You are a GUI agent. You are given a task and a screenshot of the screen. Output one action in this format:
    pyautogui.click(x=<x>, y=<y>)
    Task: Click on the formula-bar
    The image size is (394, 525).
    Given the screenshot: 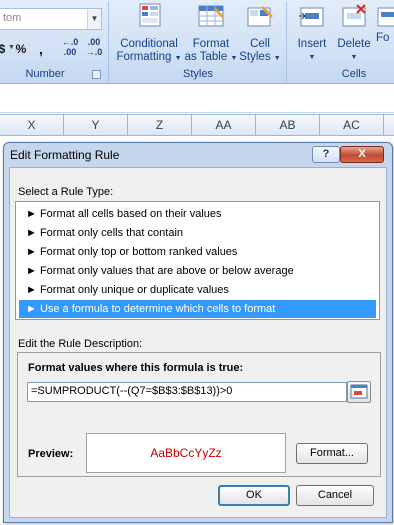 What is the action you would take?
    pyautogui.click(x=197, y=99)
    